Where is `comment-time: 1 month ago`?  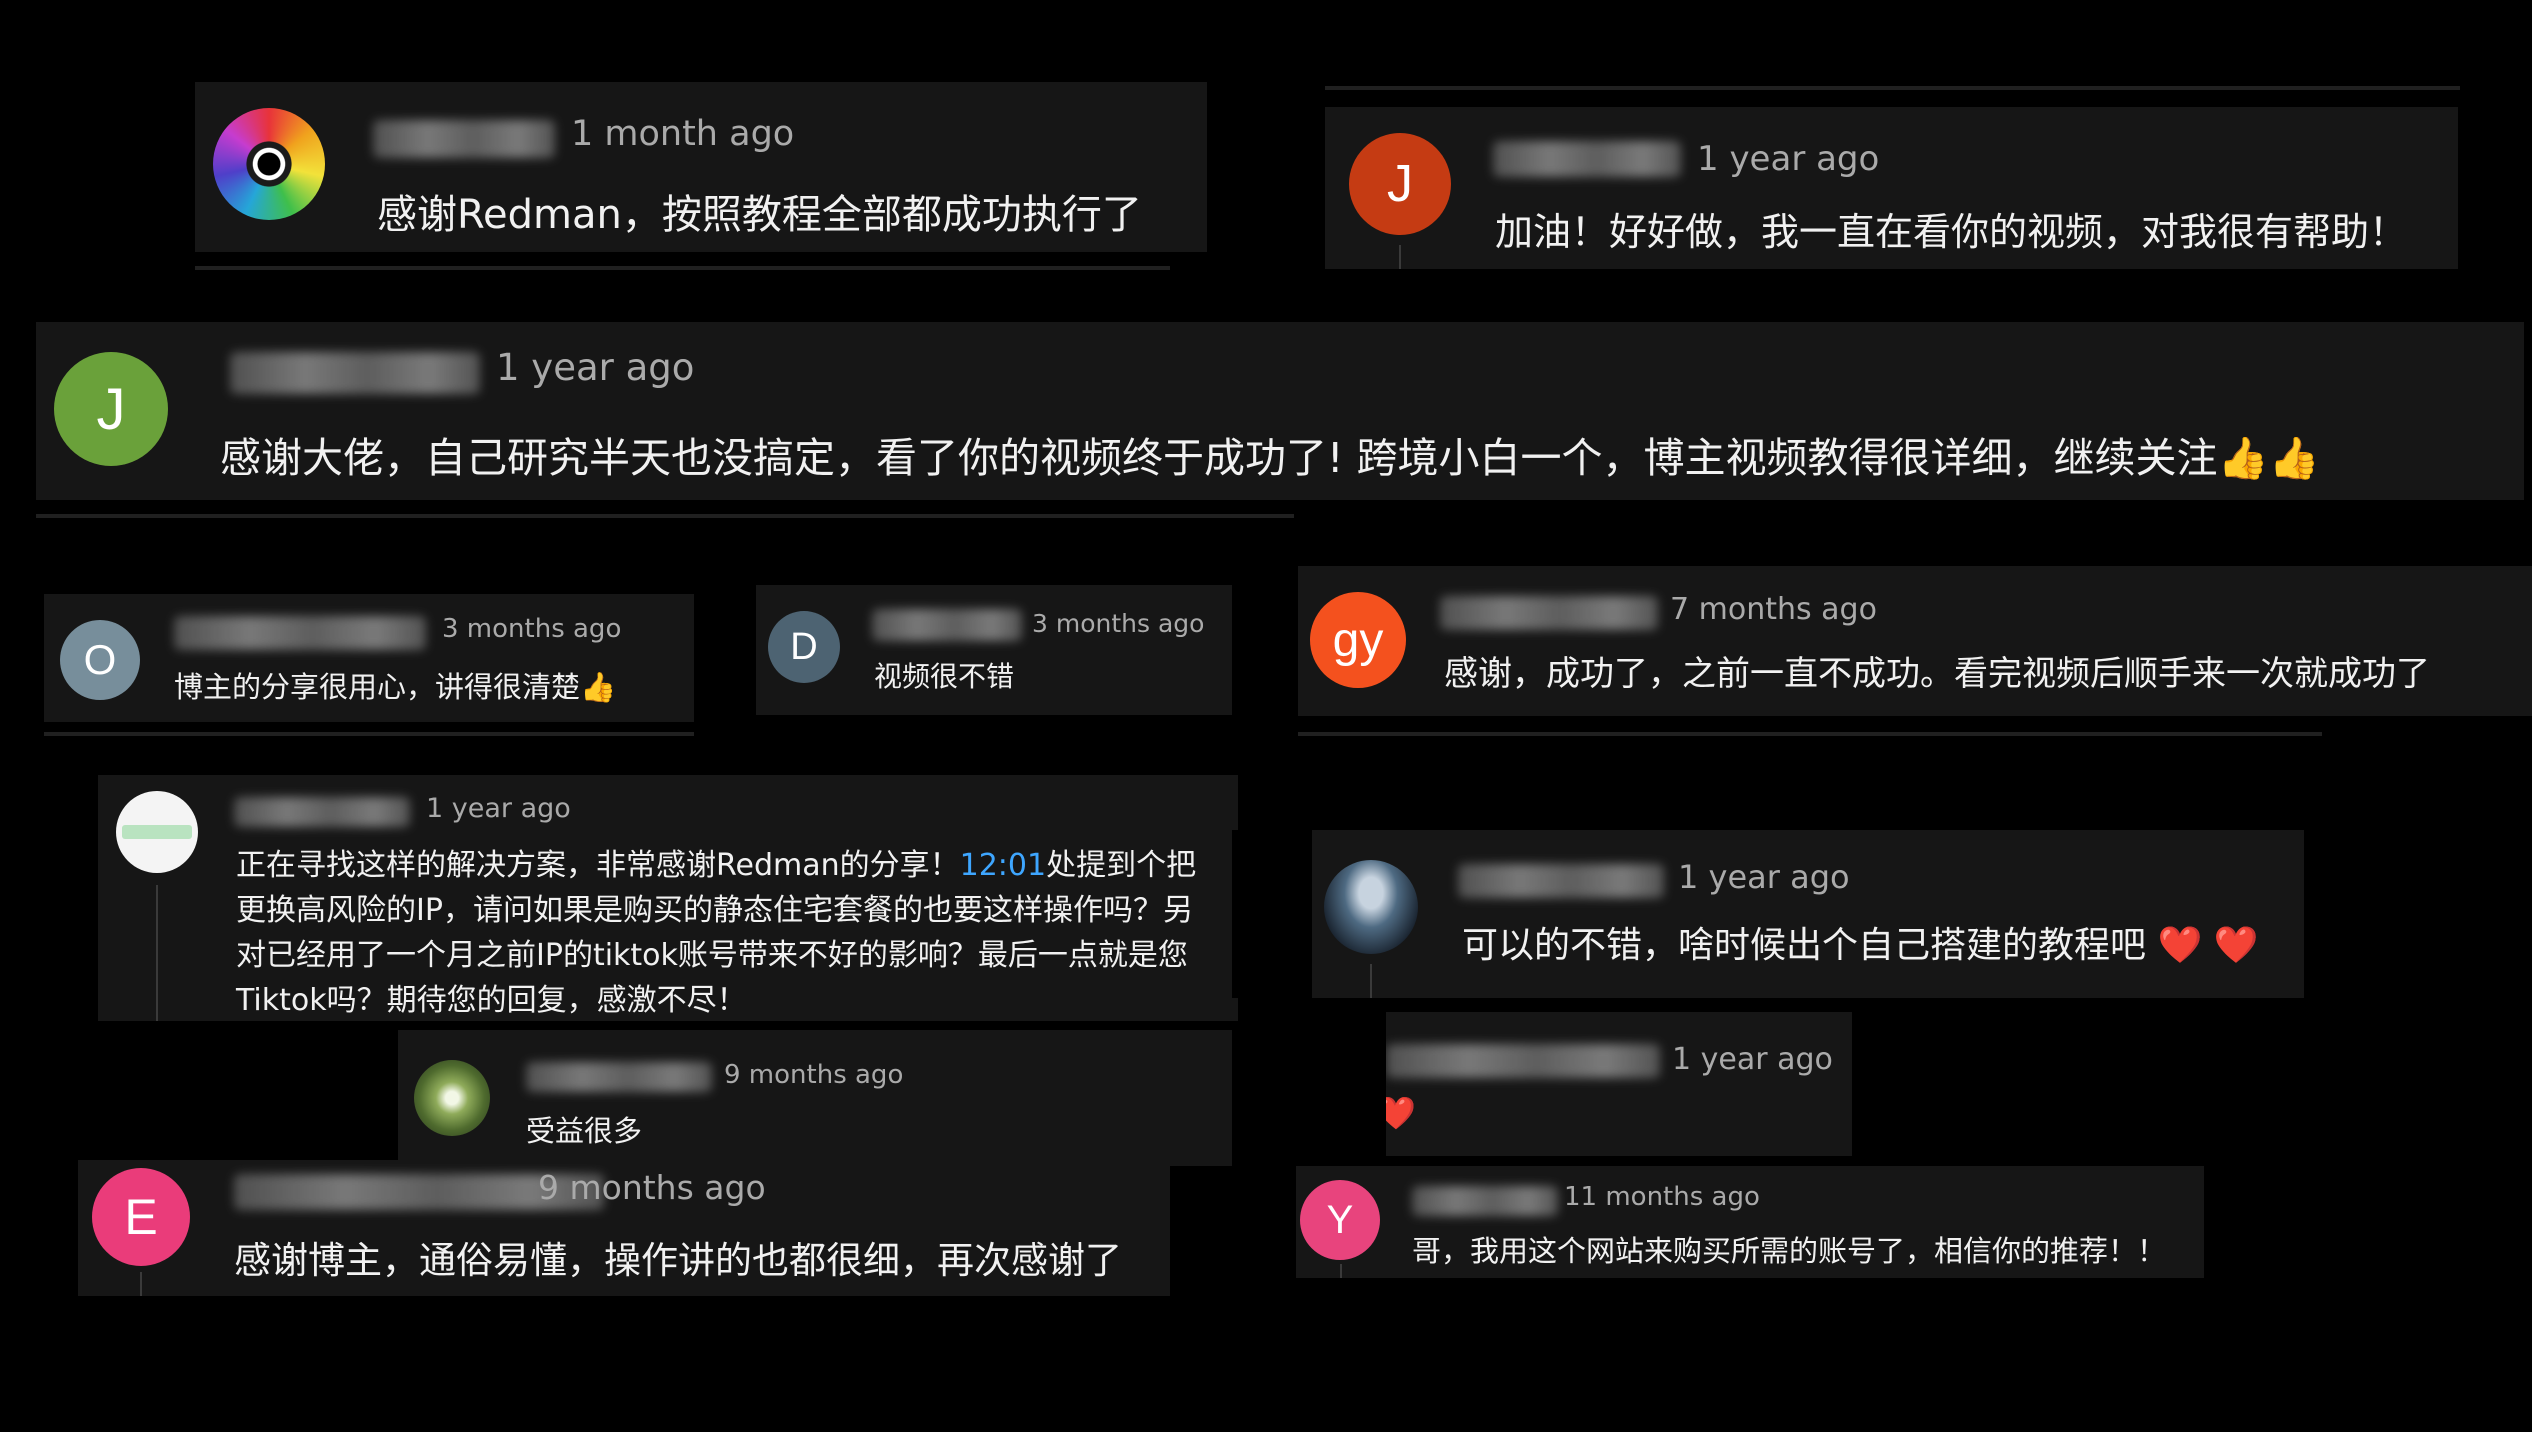 comment-time: 1 month ago is located at coordinates (683, 134).